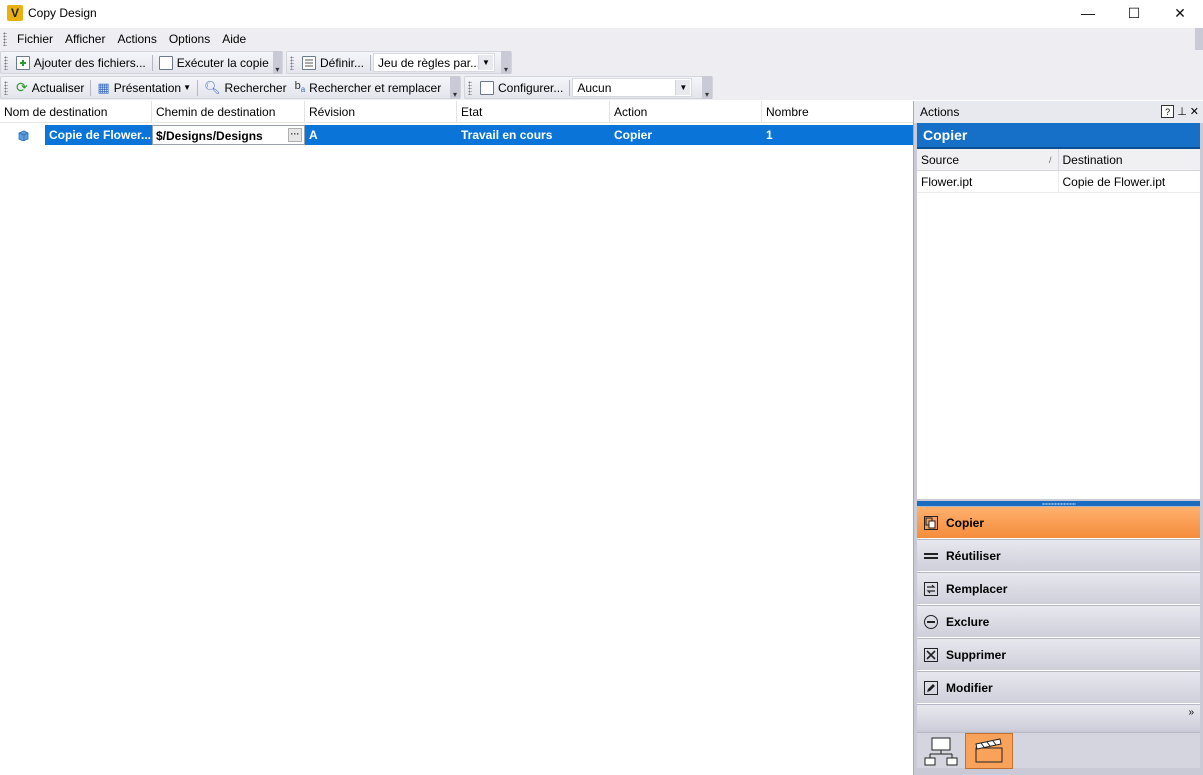 The image size is (1203, 775). I want to click on action-exclude-button: Exclure, so click(1058, 621).